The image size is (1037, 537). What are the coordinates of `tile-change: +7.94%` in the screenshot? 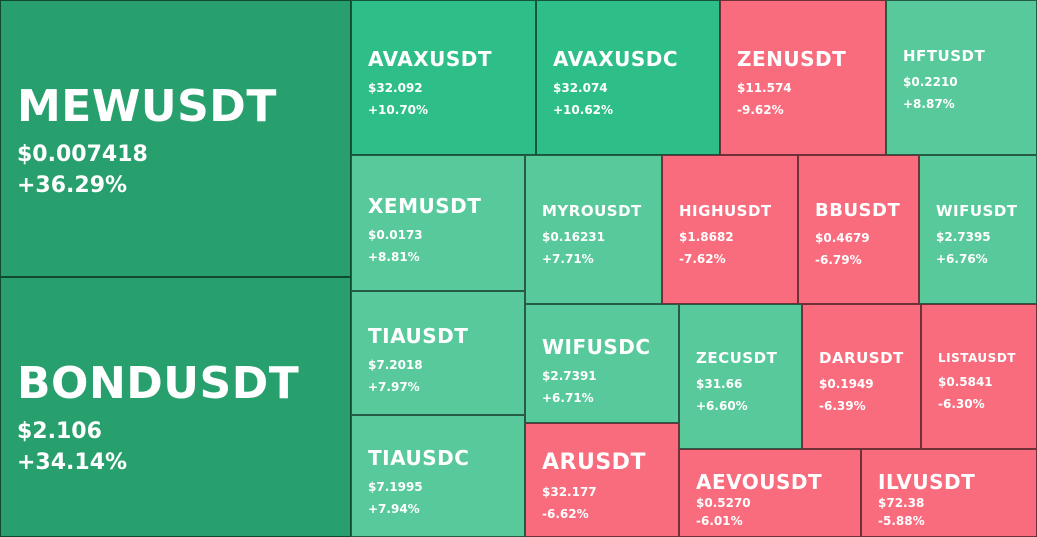 It's located at (394, 509).